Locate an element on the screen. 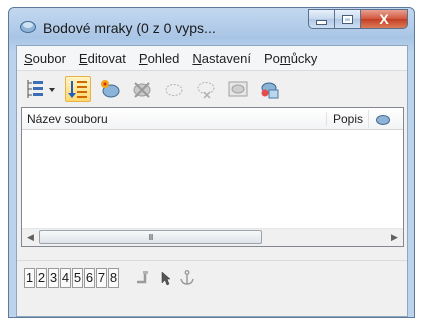 The height and width of the screenshot is (322, 423). maximize-icon is located at coordinates (347, 19).